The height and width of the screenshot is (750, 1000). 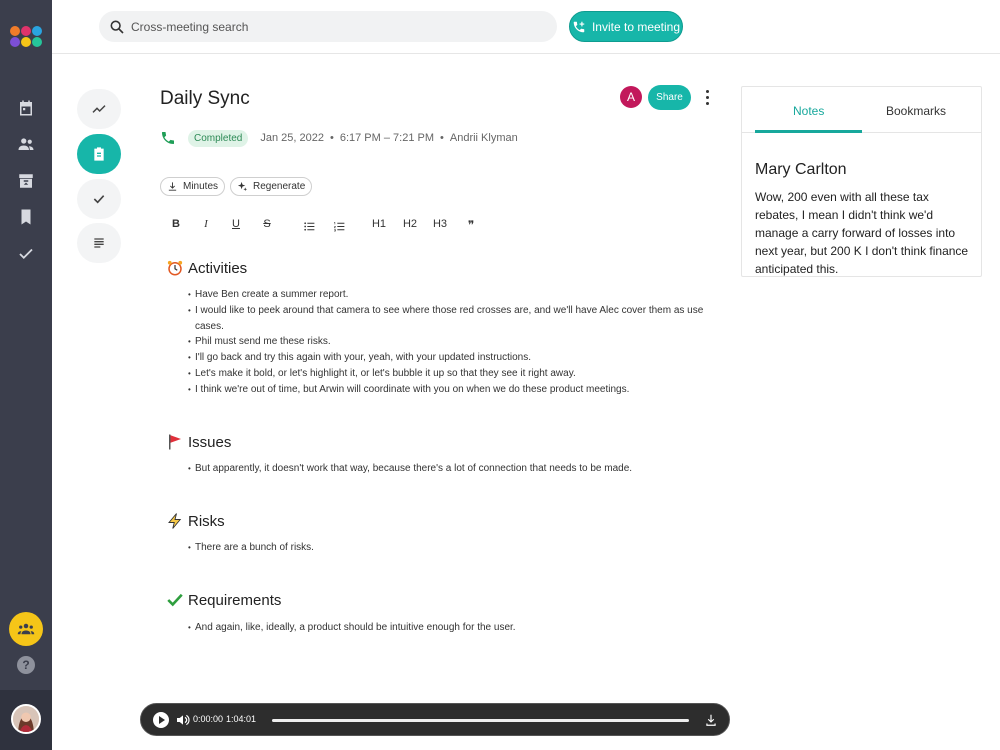 What do you see at coordinates (210, 442) in the screenshot?
I see `section-title: Issues` at bounding box center [210, 442].